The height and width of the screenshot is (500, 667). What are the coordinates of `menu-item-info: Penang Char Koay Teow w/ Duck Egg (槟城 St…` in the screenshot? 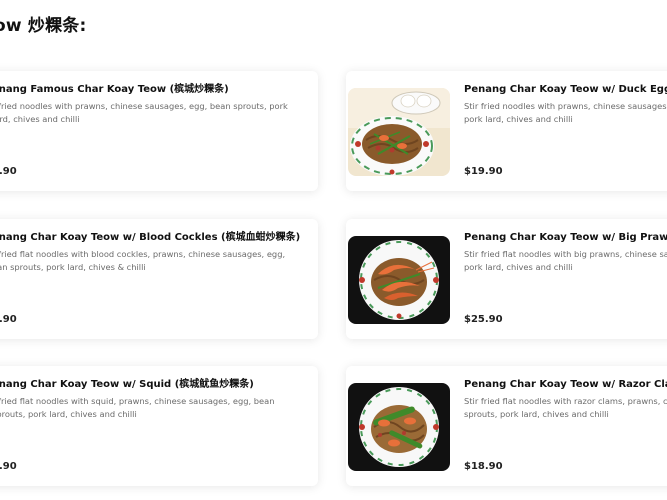 It's located at (565, 104).